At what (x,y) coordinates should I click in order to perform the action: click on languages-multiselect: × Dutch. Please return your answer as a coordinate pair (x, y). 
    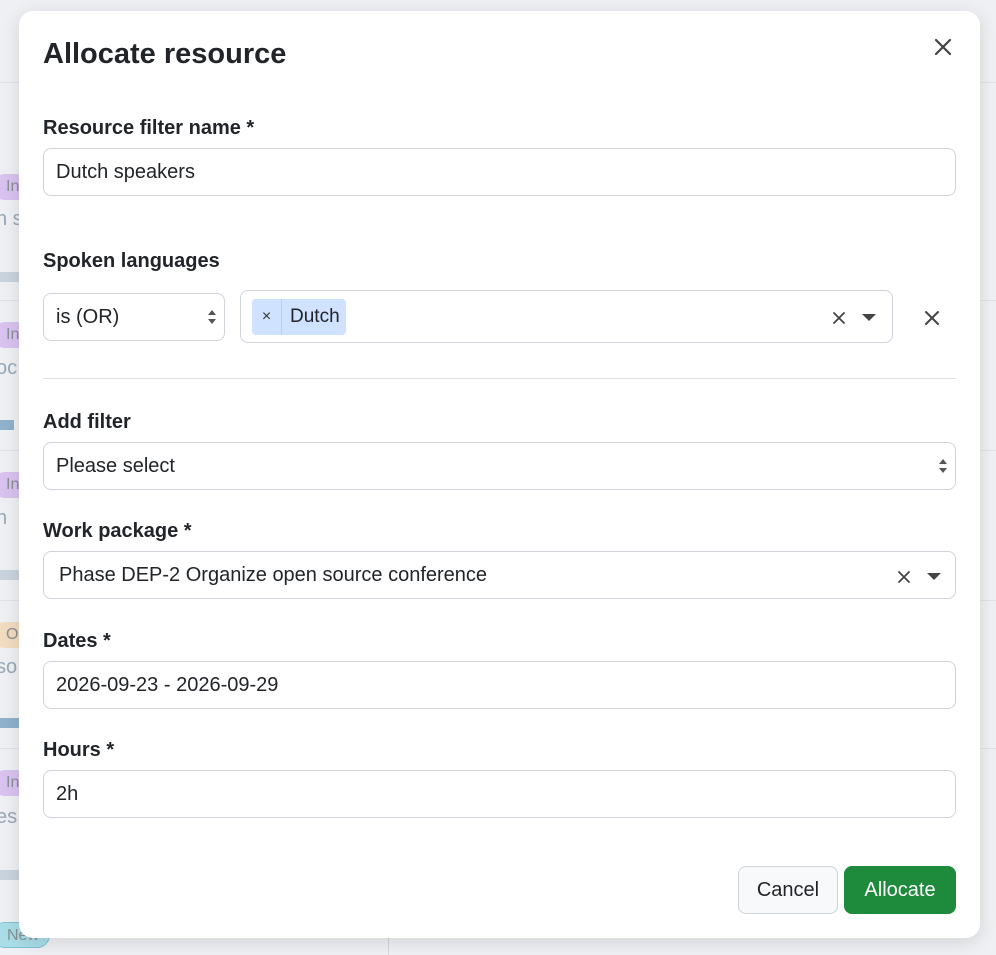
    Looking at the image, I should click on (566, 316).